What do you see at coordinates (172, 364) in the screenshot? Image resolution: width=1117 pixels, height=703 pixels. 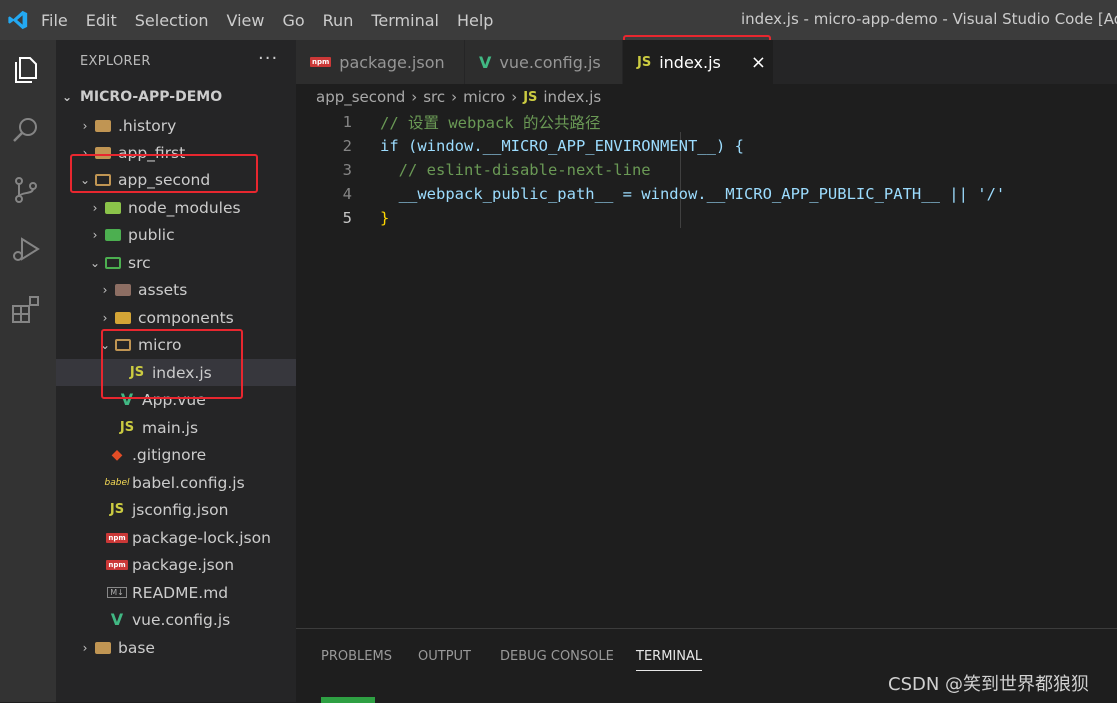 I see `annotation-box-micro-index` at bounding box center [172, 364].